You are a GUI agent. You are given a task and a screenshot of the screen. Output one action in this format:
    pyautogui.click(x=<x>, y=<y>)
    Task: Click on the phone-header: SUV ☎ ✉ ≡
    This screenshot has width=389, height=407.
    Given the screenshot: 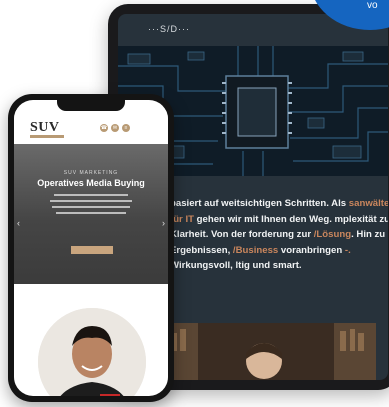 What is the action you would take?
    pyautogui.click(x=91, y=126)
    